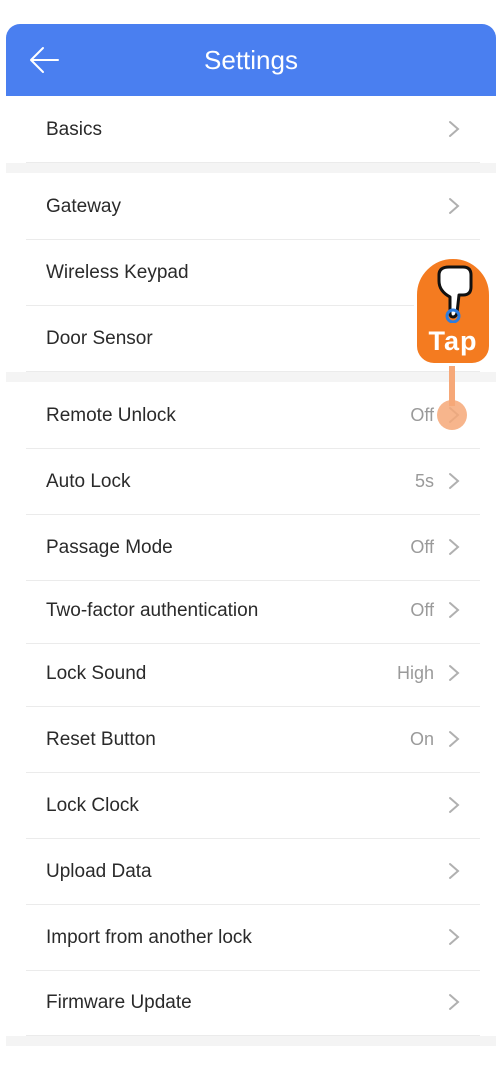 Image resolution: width=496 pixels, height=1071 pixels. What do you see at coordinates (253, 482) in the screenshot?
I see `row-auto-lock: Auto Lock 5s` at bounding box center [253, 482].